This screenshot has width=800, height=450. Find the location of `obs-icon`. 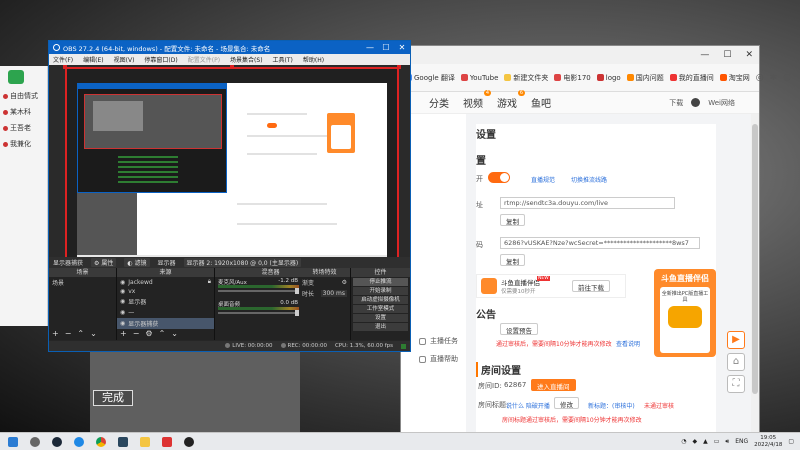

obs-icon is located at coordinates (189, 442).